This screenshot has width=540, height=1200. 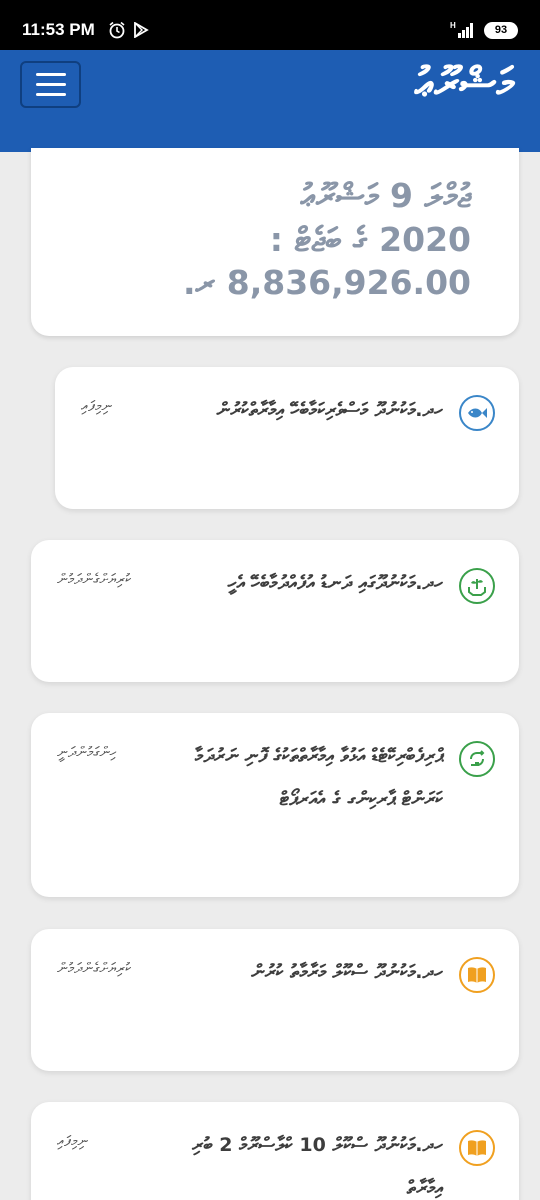 I want to click on project-title: ހދ.މަކުނުދޫ ސްކޫލް މަރާމާތު ކުރުން, so click(x=347, y=972).